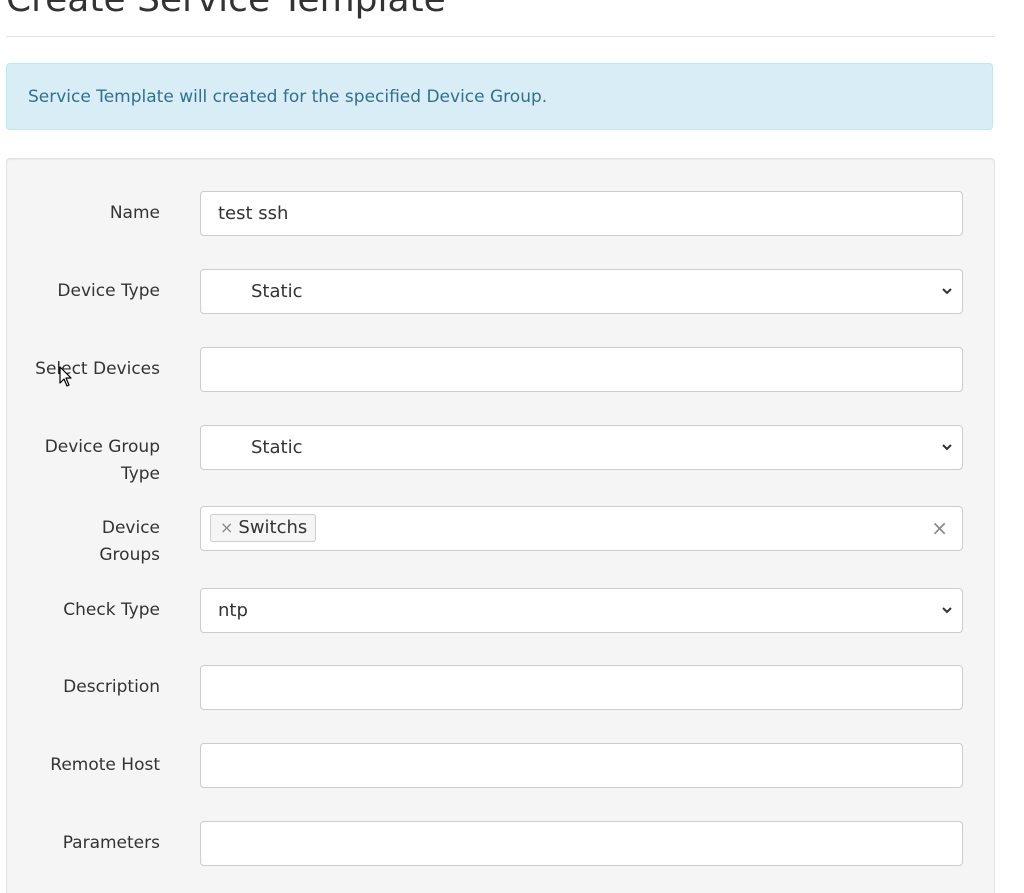 The height and width of the screenshot is (893, 1024). I want to click on device-type-label: Device Type, so click(108, 291).